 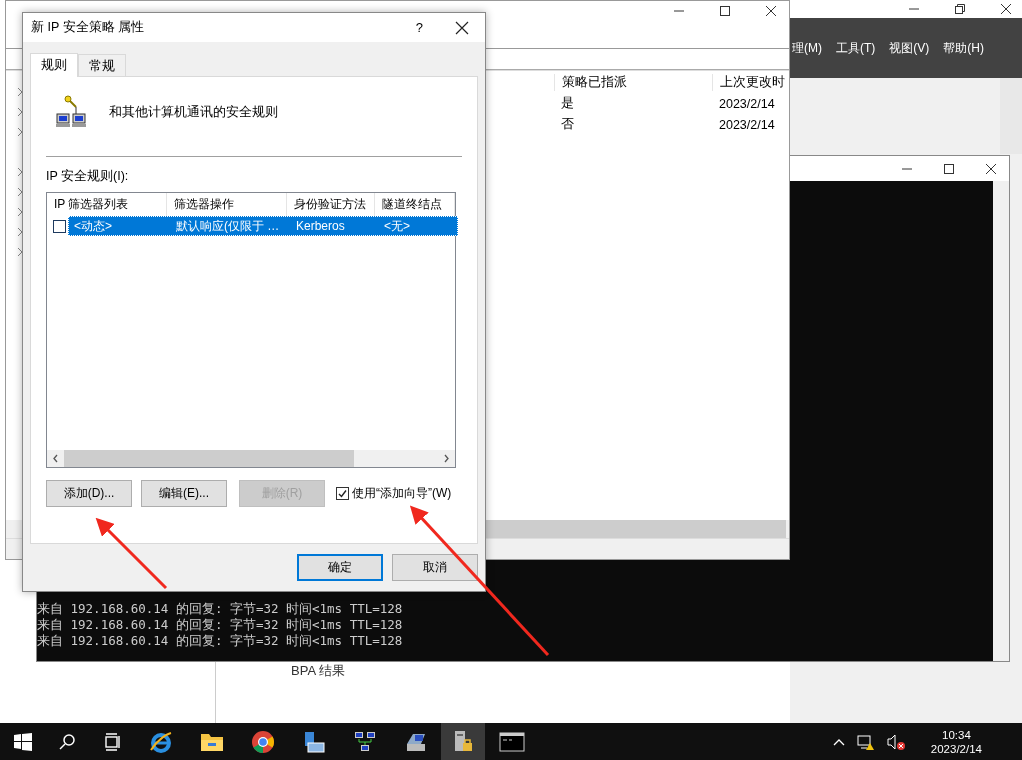 What do you see at coordinates (193, 112) in the screenshot?
I see `description-text: 和其他计算机通讯的安全规则` at bounding box center [193, 112].